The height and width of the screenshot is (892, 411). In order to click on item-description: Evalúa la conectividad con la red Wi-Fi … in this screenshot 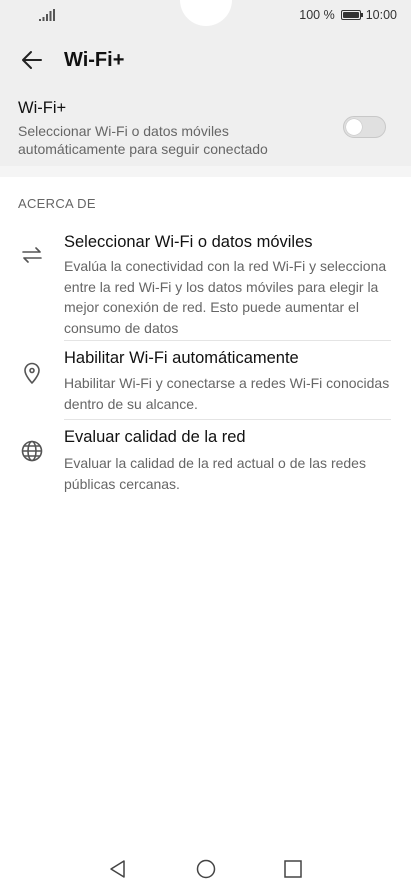, I will do `click(225, 297)`.